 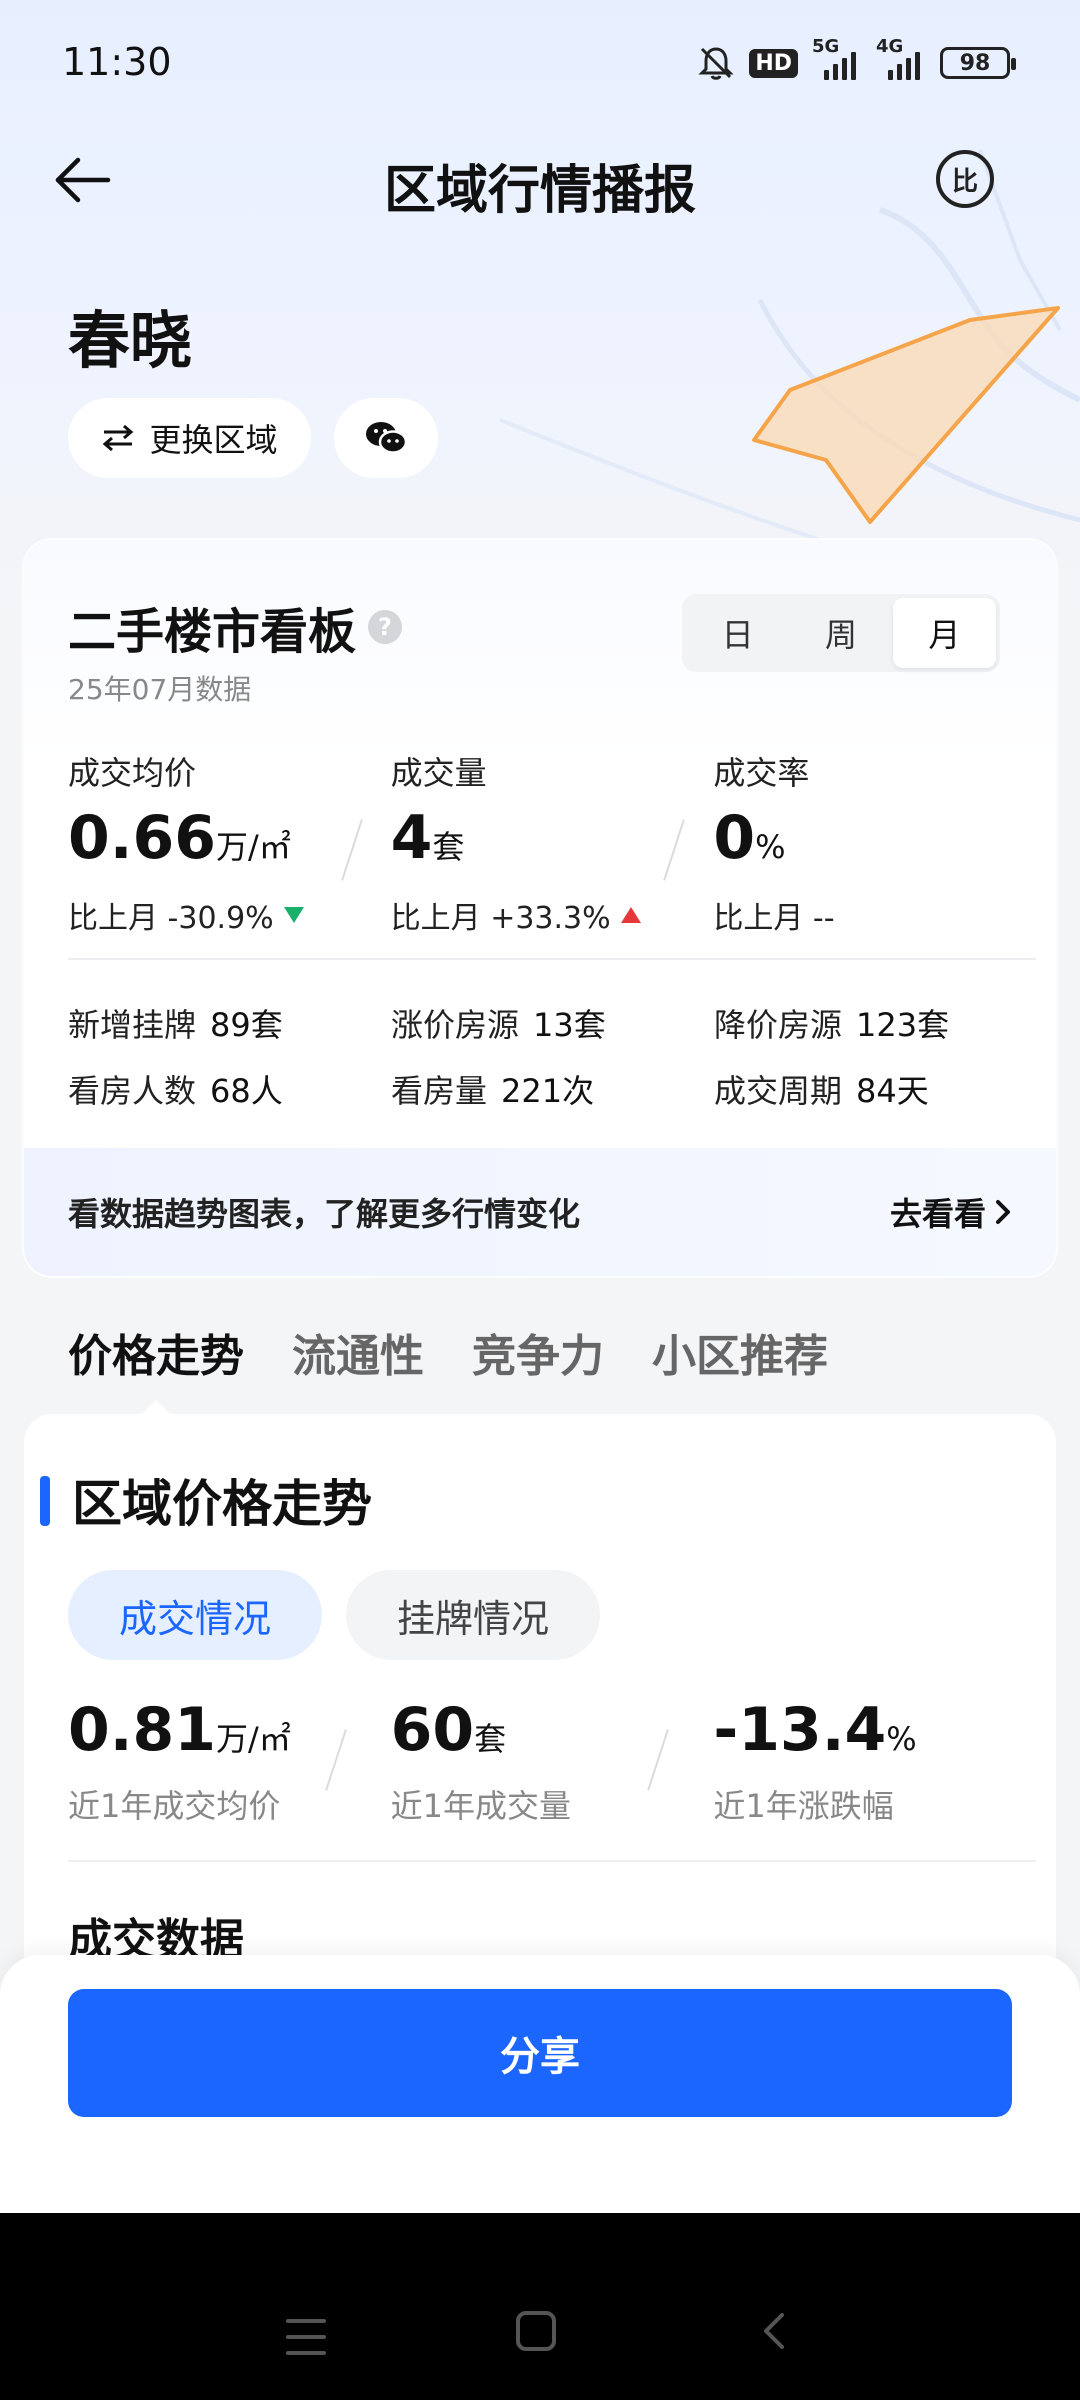 What do you see at coordinates (427, 838) in the screenshot?
I see `metric-value: 4套` at bounding box center [427, 838].